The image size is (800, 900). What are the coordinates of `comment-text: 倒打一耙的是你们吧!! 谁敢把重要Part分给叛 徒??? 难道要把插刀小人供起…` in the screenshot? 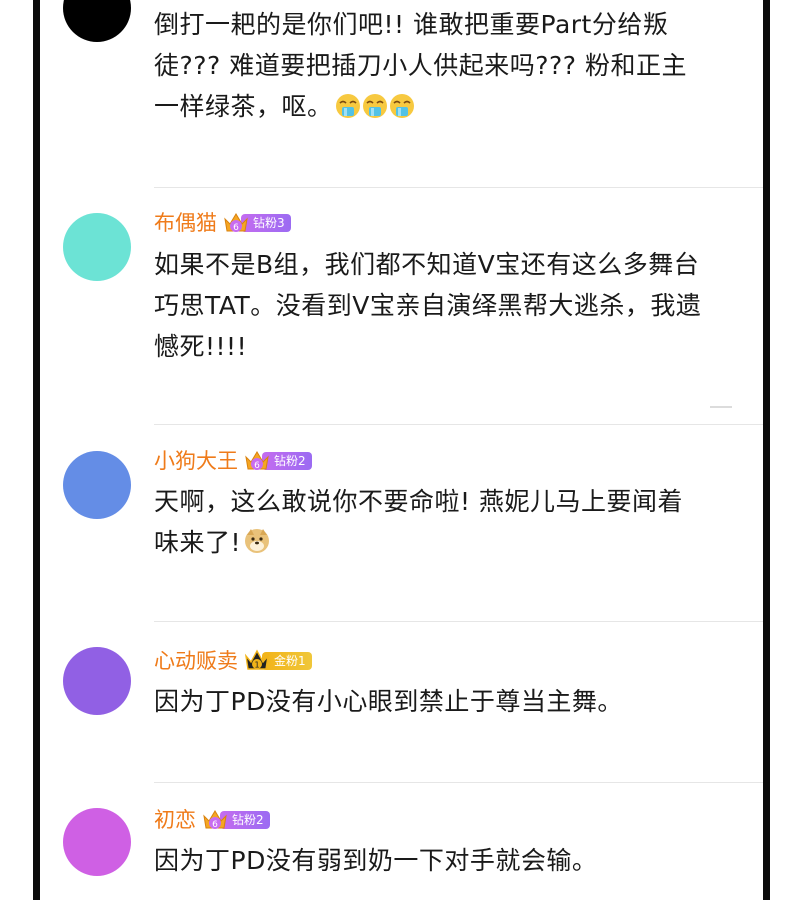 It's located at (454, 67).